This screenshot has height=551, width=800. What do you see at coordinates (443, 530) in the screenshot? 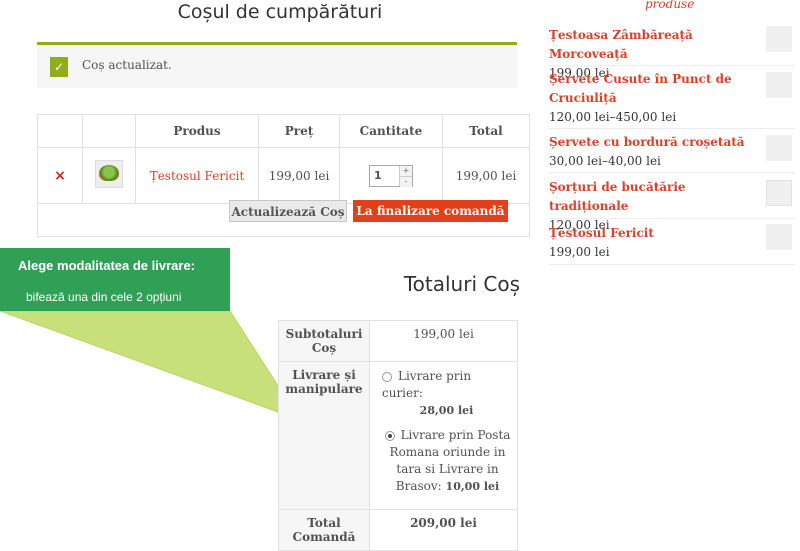
I see `order-total-value: 209,00 lei` at bounding box center [443, 530].